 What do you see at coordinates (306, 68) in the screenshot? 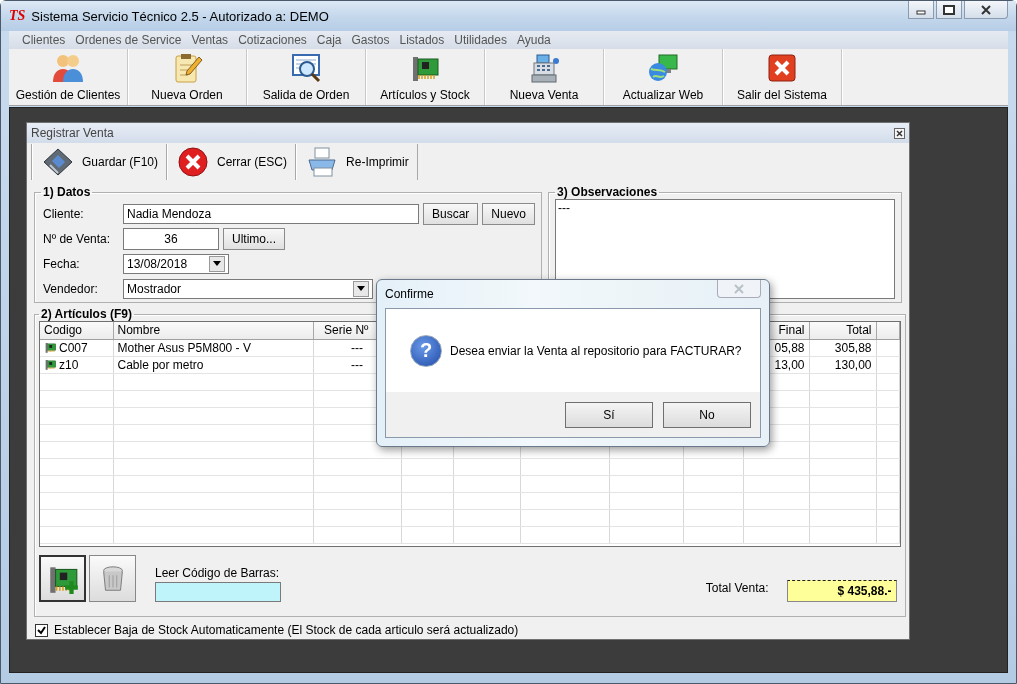
I see `magnifier-document-icon` at bounding box center [306, 68].